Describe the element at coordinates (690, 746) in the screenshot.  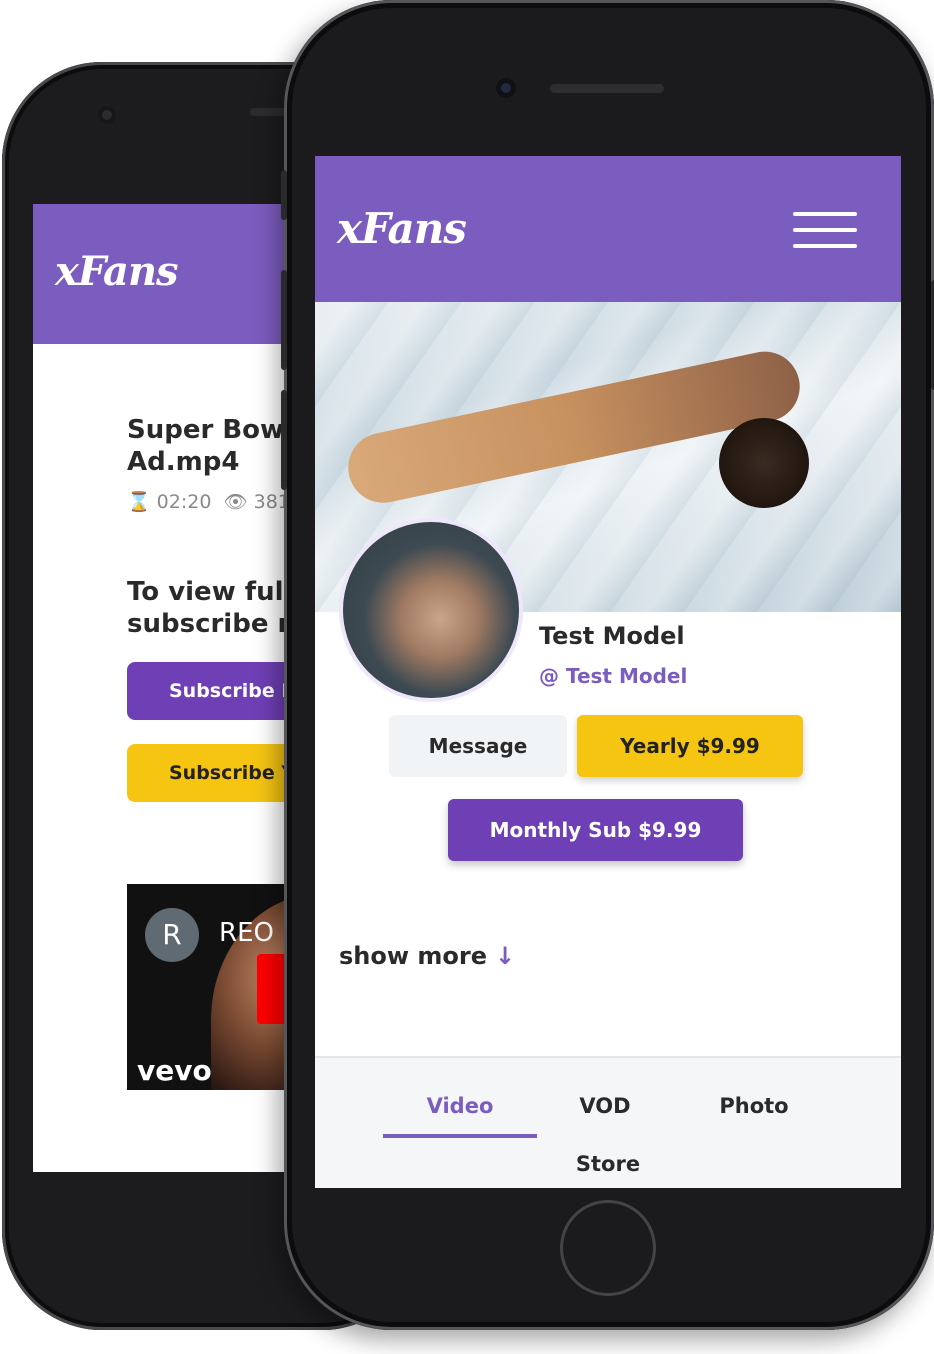
I see `yearly-subscribe-button: Yearly $9.99` at that location.